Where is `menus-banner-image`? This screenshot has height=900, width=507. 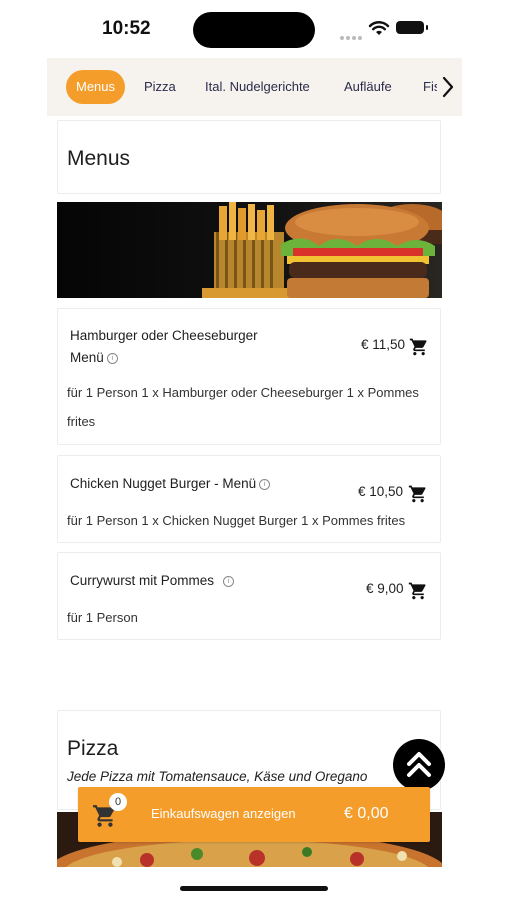
menus-banner-image is located at coordinates (249, 250).